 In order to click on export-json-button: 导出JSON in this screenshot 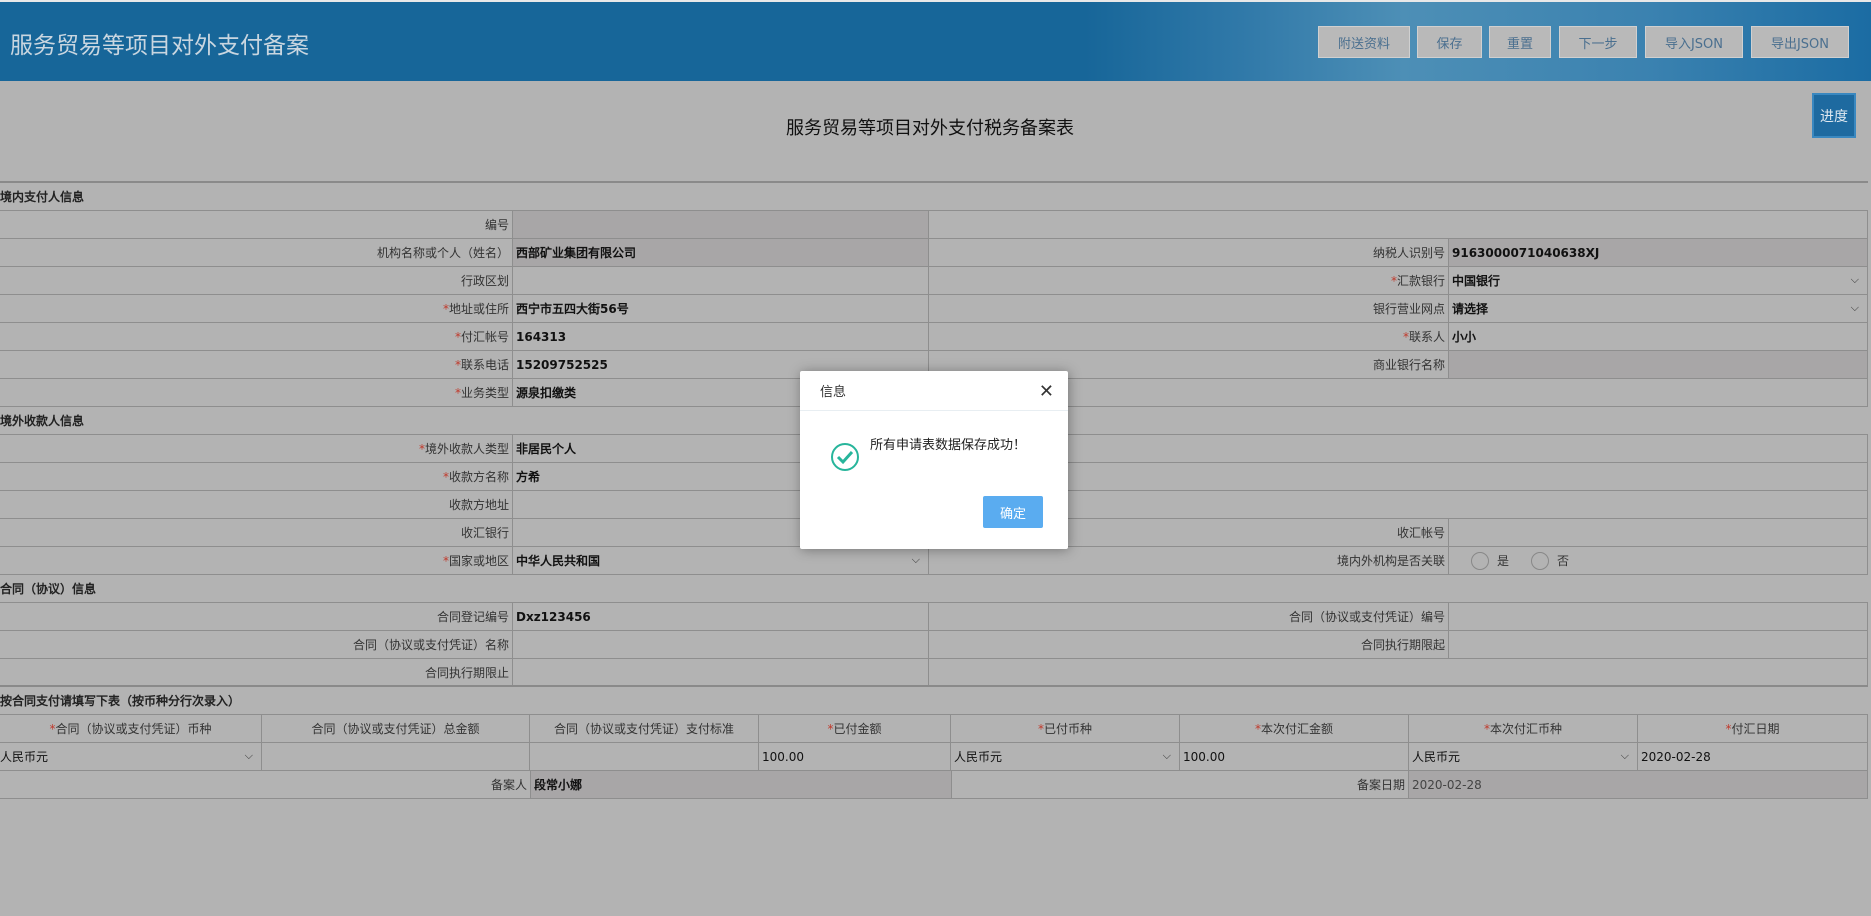, I will do `click(1800, 42)`.